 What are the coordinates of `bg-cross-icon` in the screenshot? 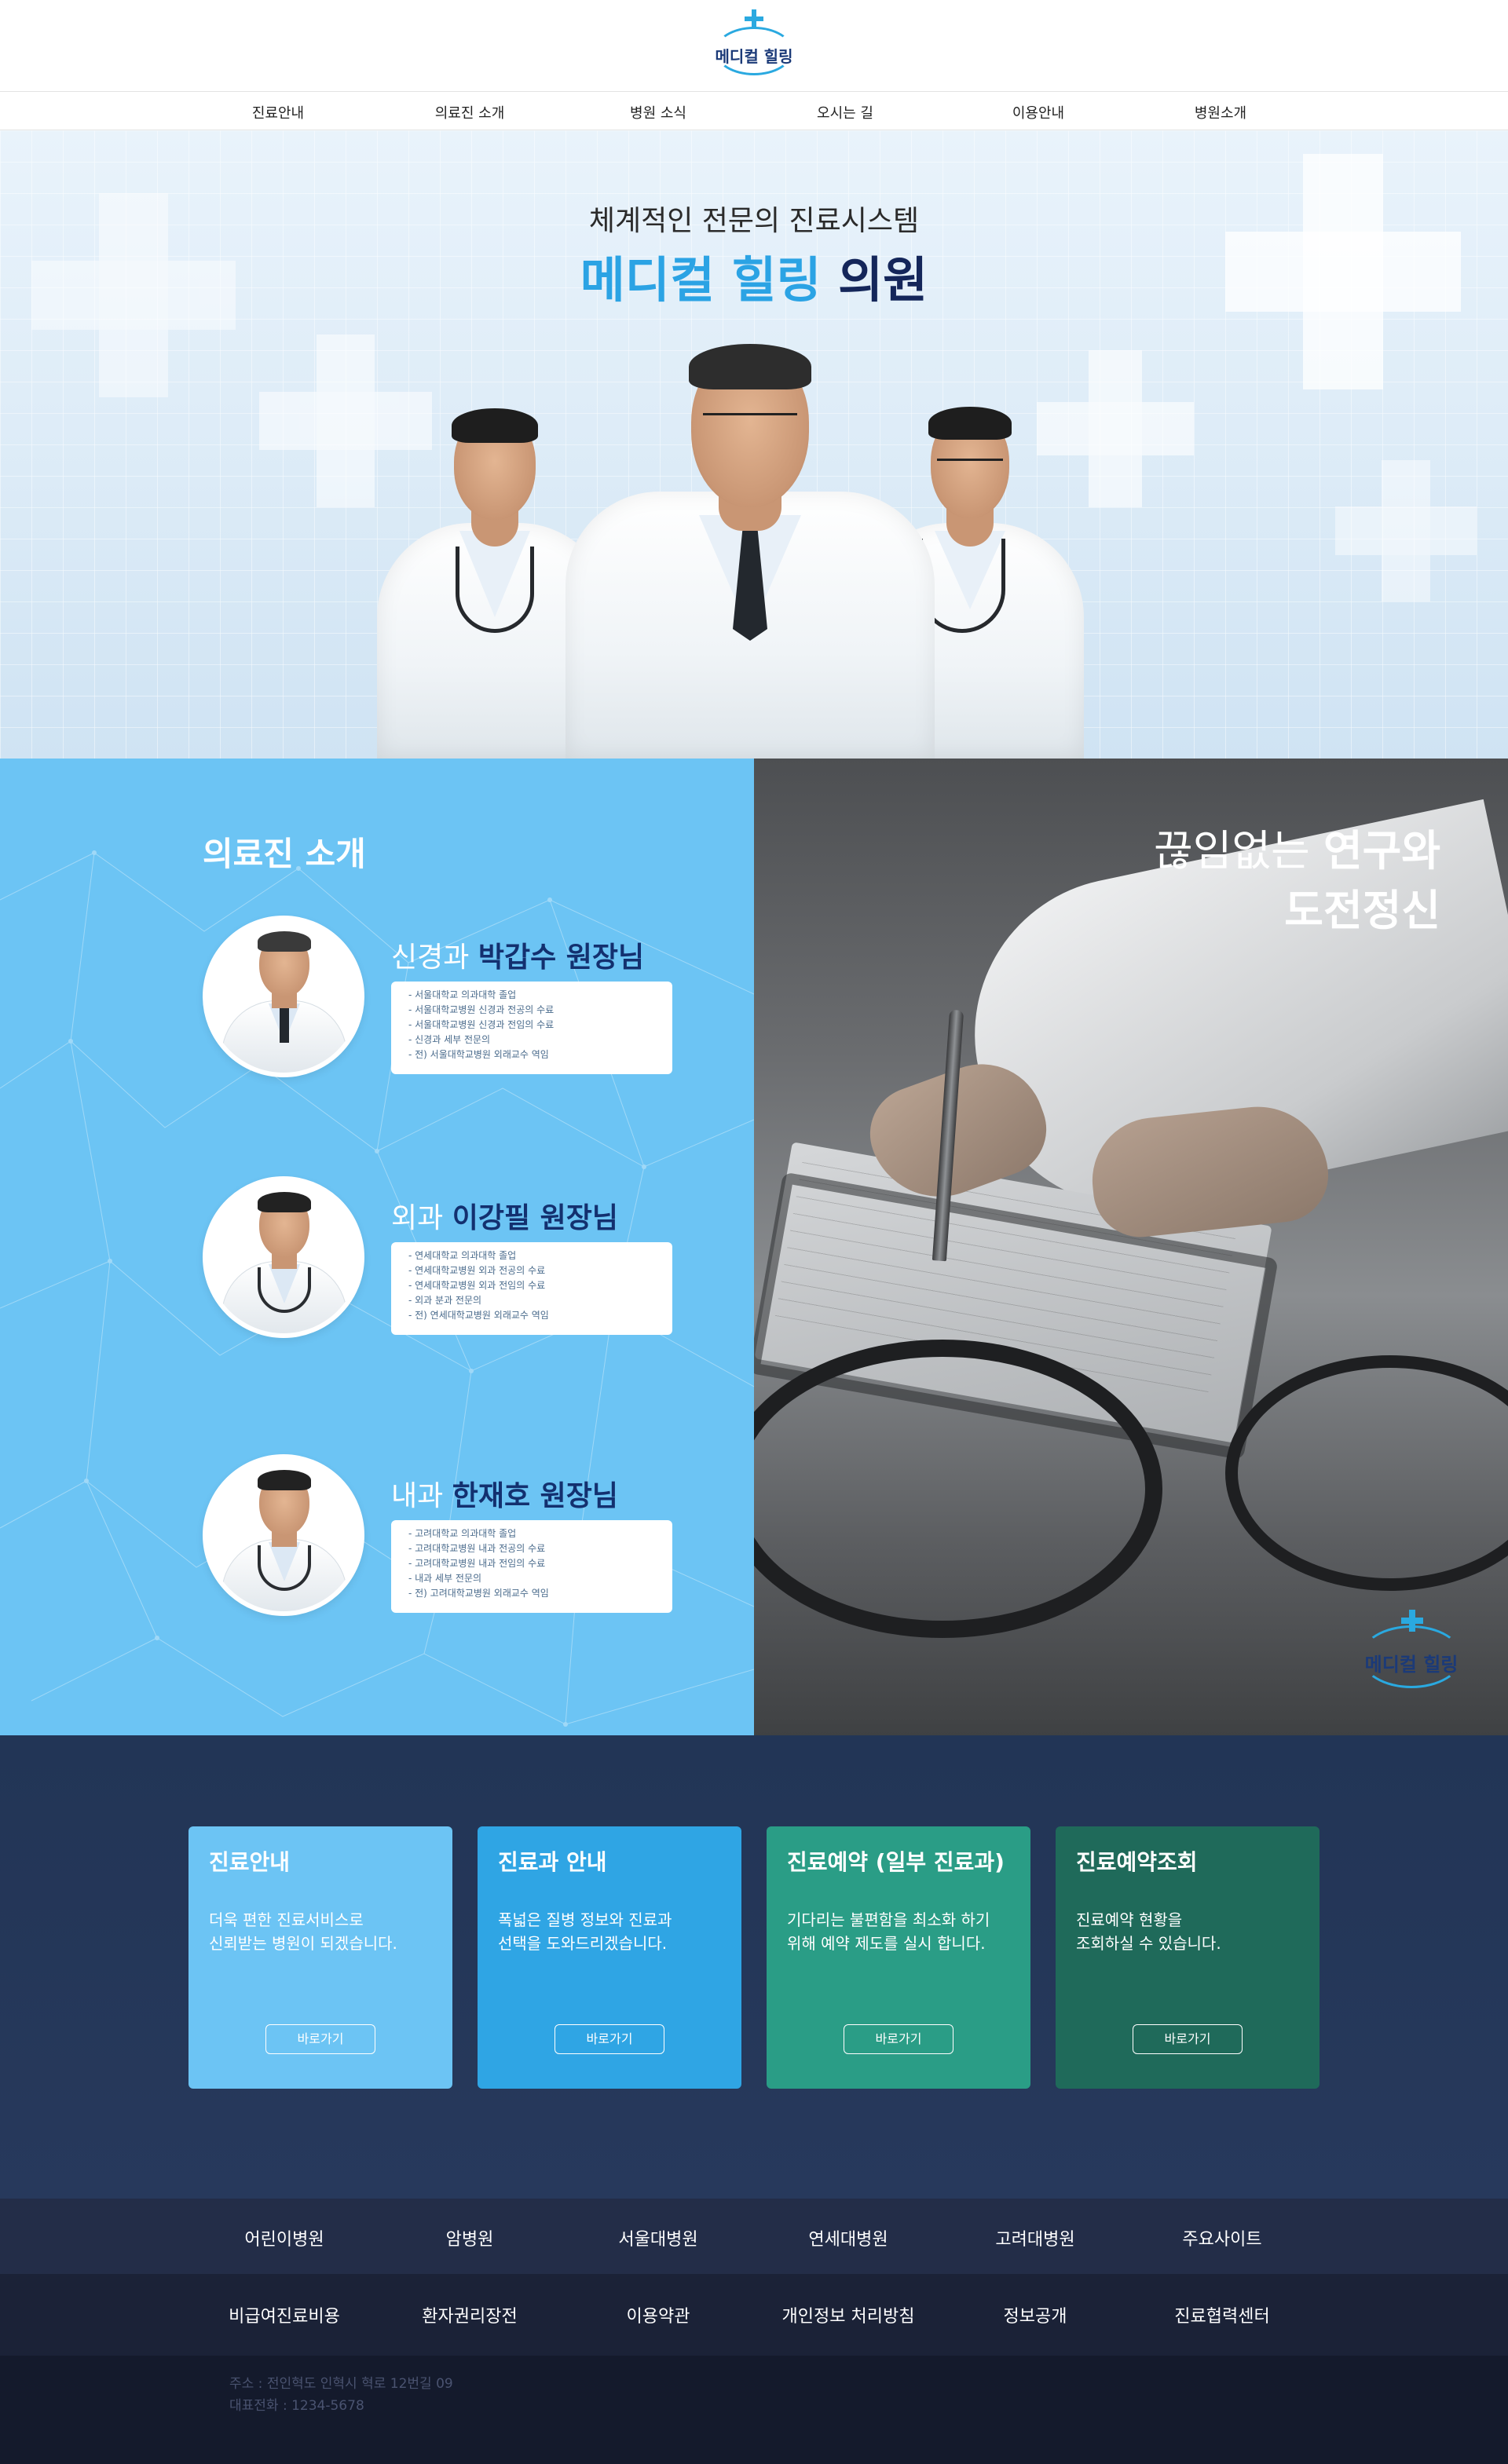 It's located at (1406, 530).